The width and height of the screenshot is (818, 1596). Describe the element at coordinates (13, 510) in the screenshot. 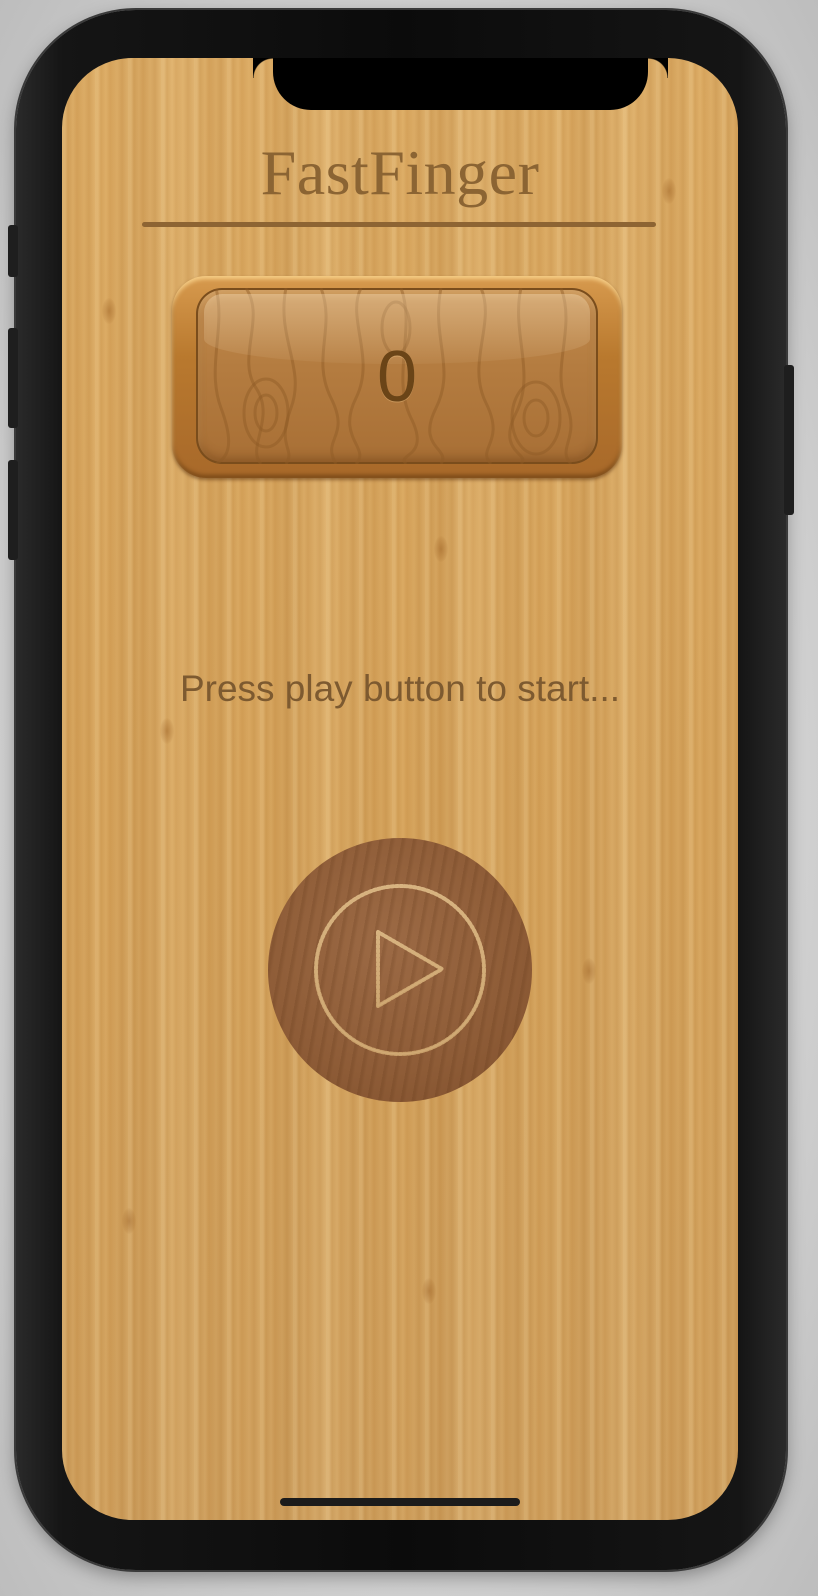

I see `volume-down-button` at that location.